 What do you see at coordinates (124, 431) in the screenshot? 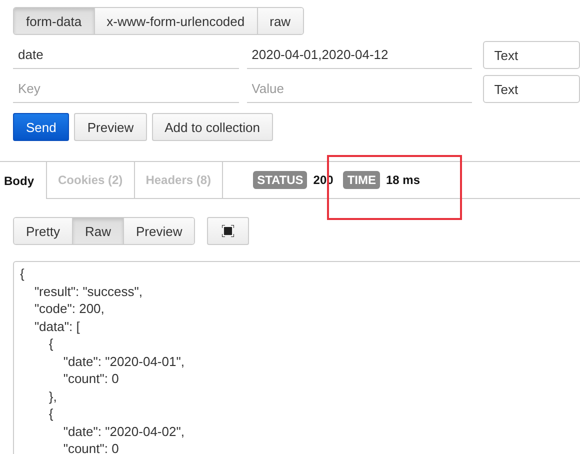
I see `code-line: "date": "2020-04-02",` at bounding box center [124, 431].